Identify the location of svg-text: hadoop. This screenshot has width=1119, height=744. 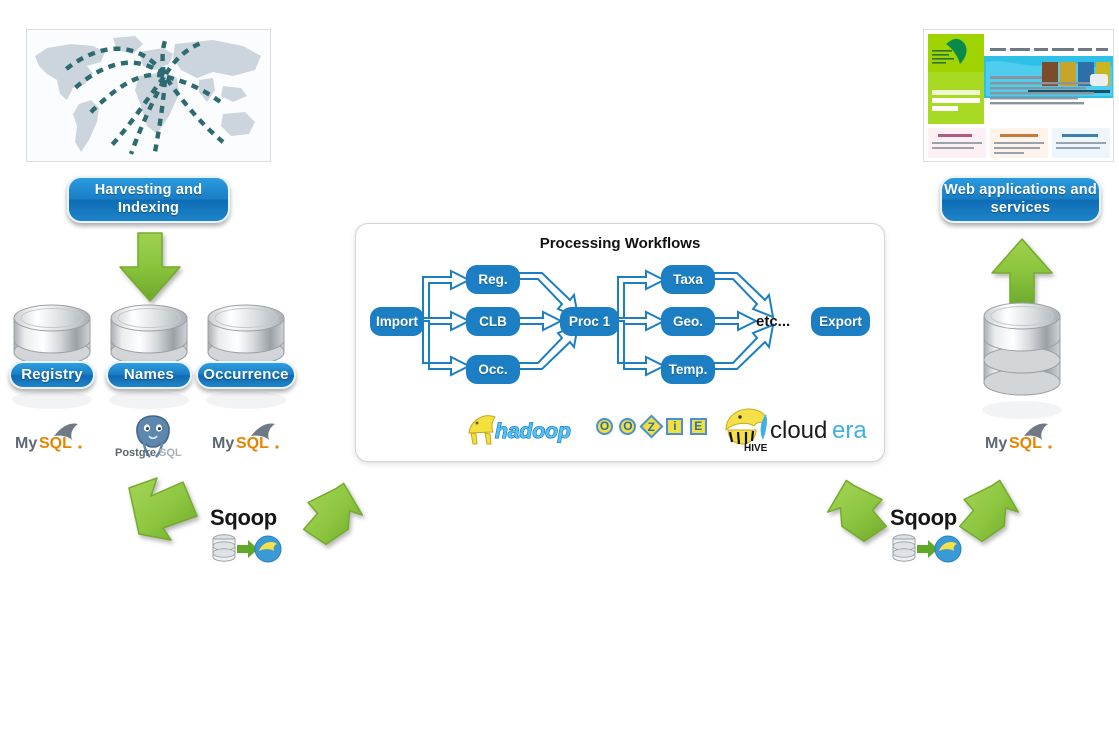
(533, 431).